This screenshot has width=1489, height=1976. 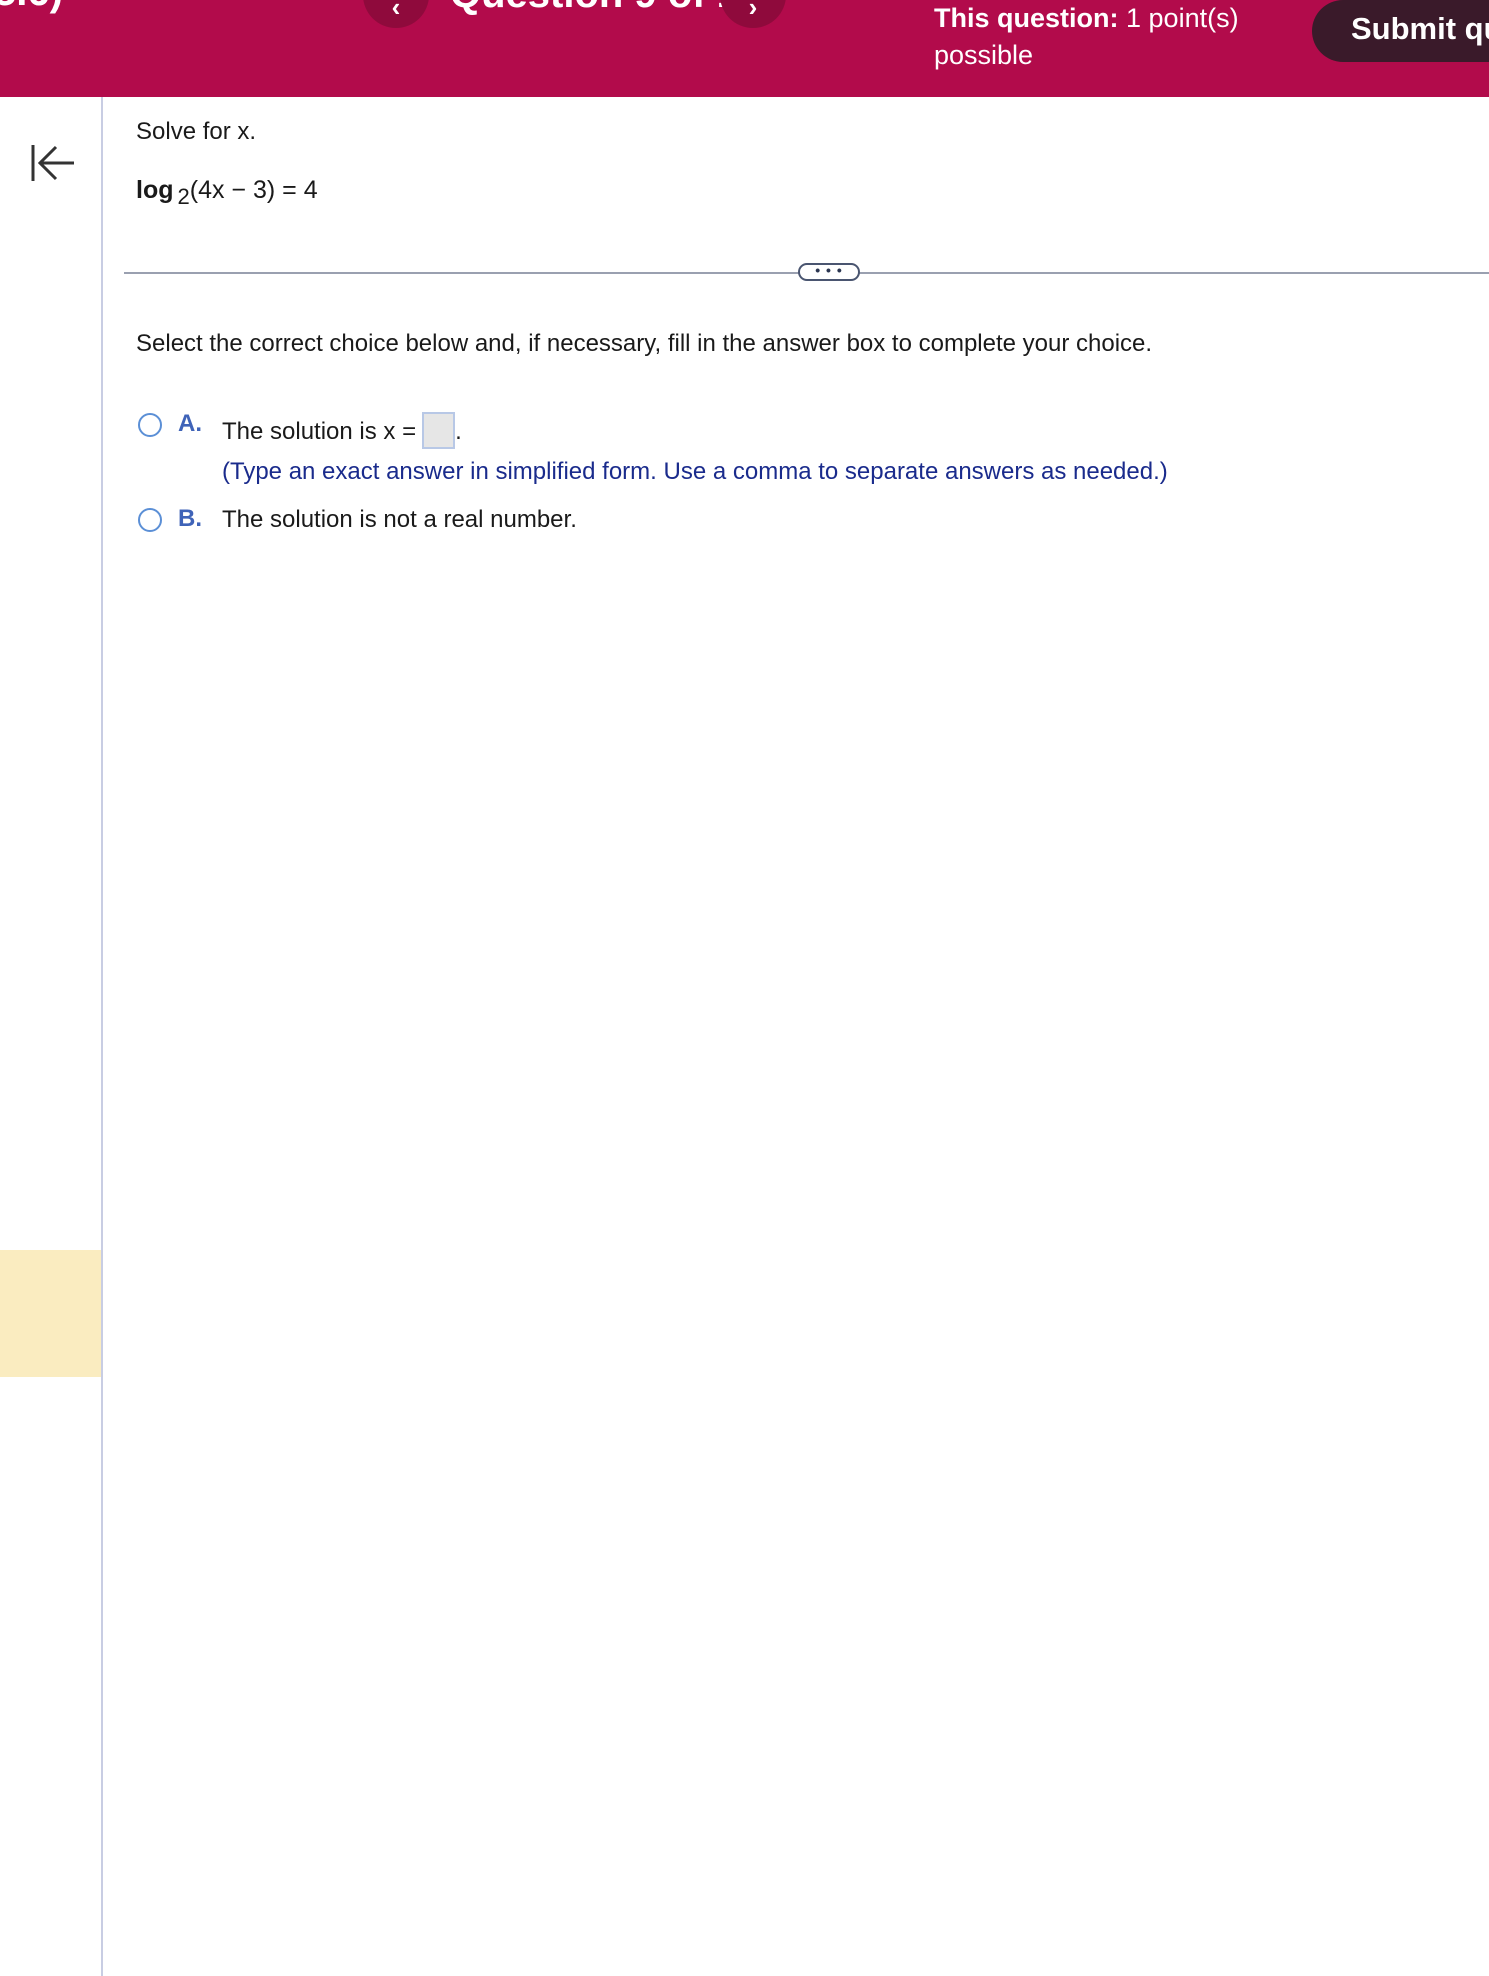 What do you see at coordinates (50, 1313) in the screenshot?
I see `highlight-marker` at bounding box center [50, 1313].